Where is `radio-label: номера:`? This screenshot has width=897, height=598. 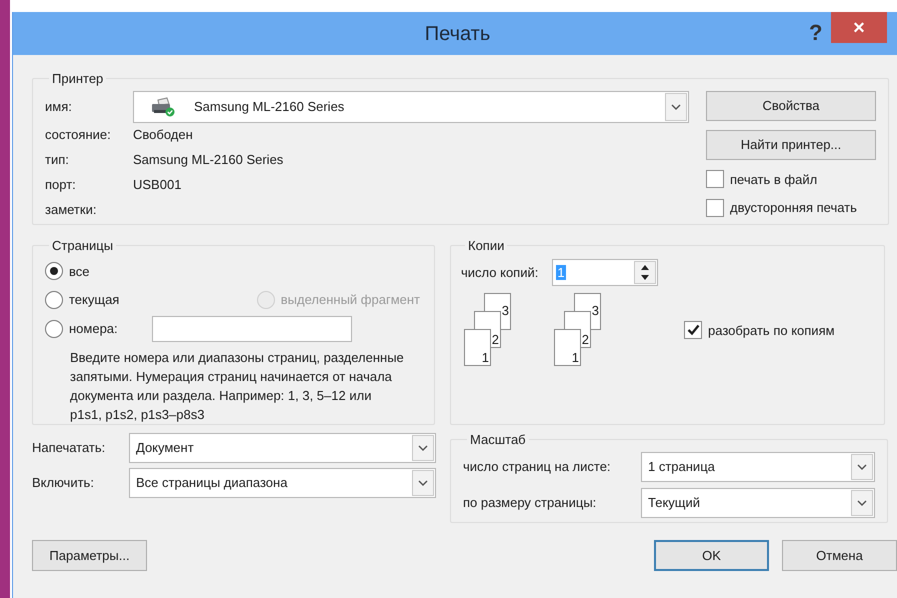 radio-label: номера: is located at coordinates (93, 329).